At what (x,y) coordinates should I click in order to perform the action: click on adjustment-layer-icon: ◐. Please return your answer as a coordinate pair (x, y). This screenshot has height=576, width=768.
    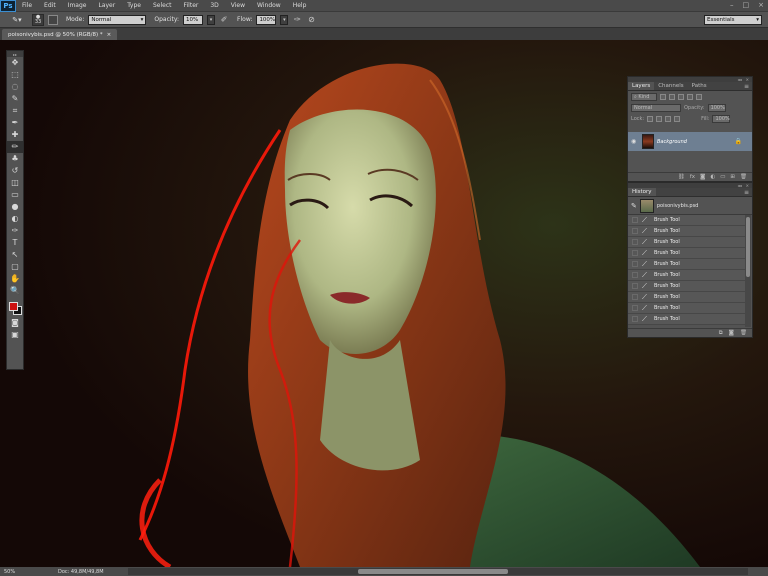
    Looking at the image, I should click on (712, 177).